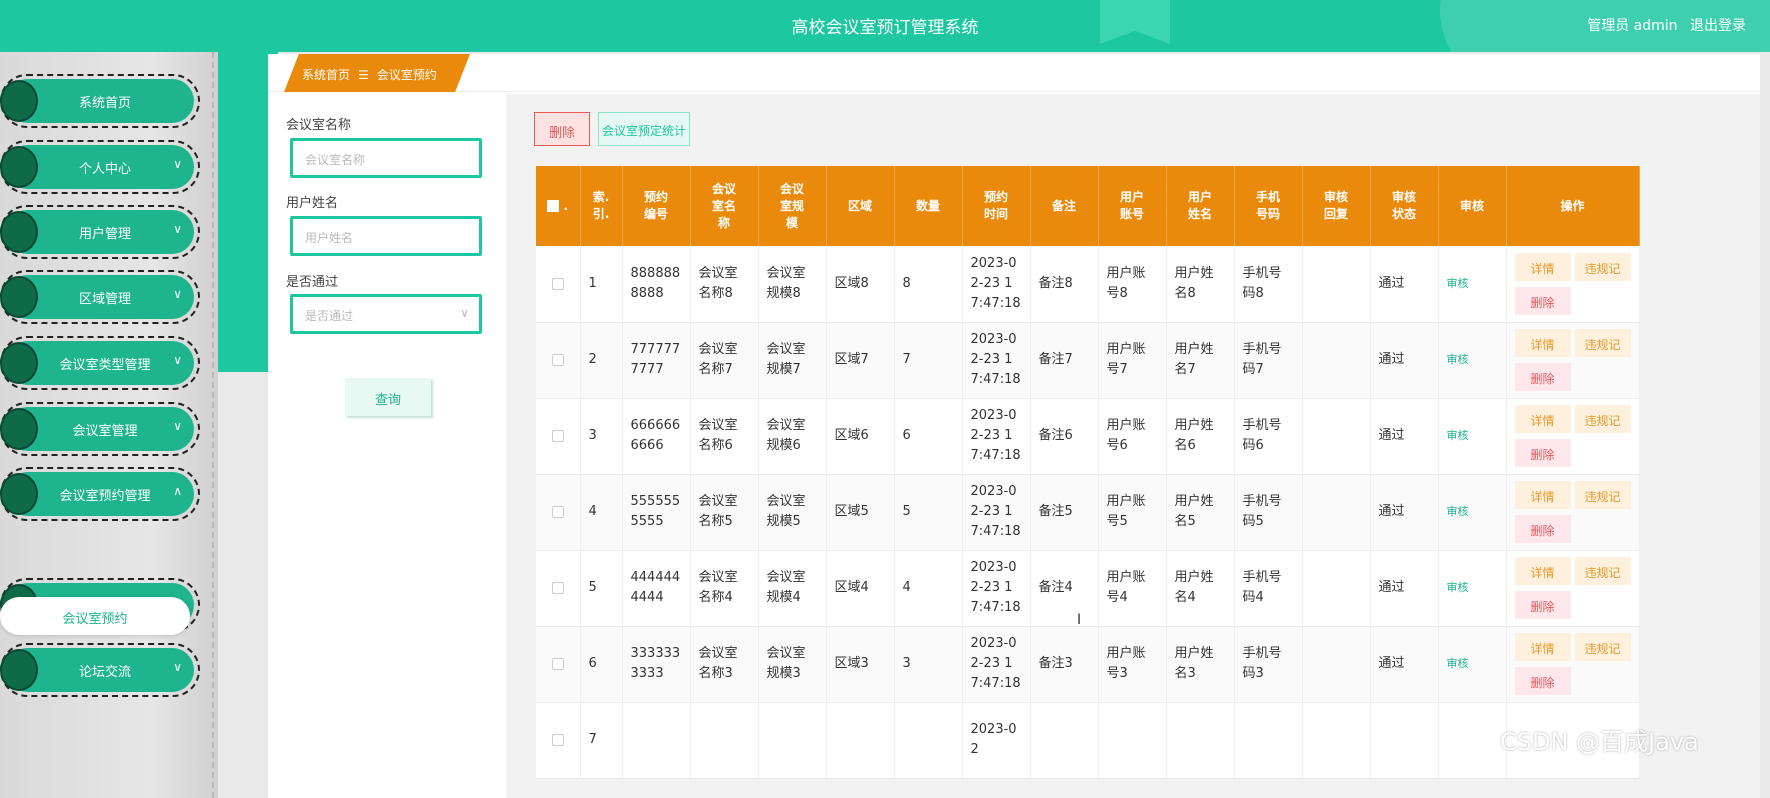 Image resolution: width=1770 pixels, height=798 pixels. I want to click on cell-idx: 7, so click(601, 740).